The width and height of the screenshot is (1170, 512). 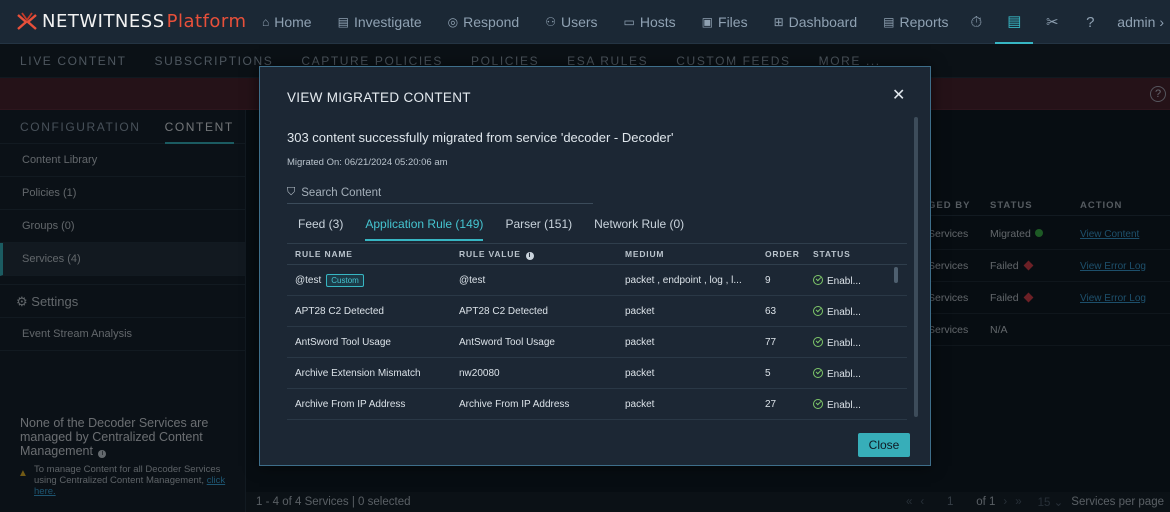 I want to click on files-icon: ▣, so click(x=707, y=21).